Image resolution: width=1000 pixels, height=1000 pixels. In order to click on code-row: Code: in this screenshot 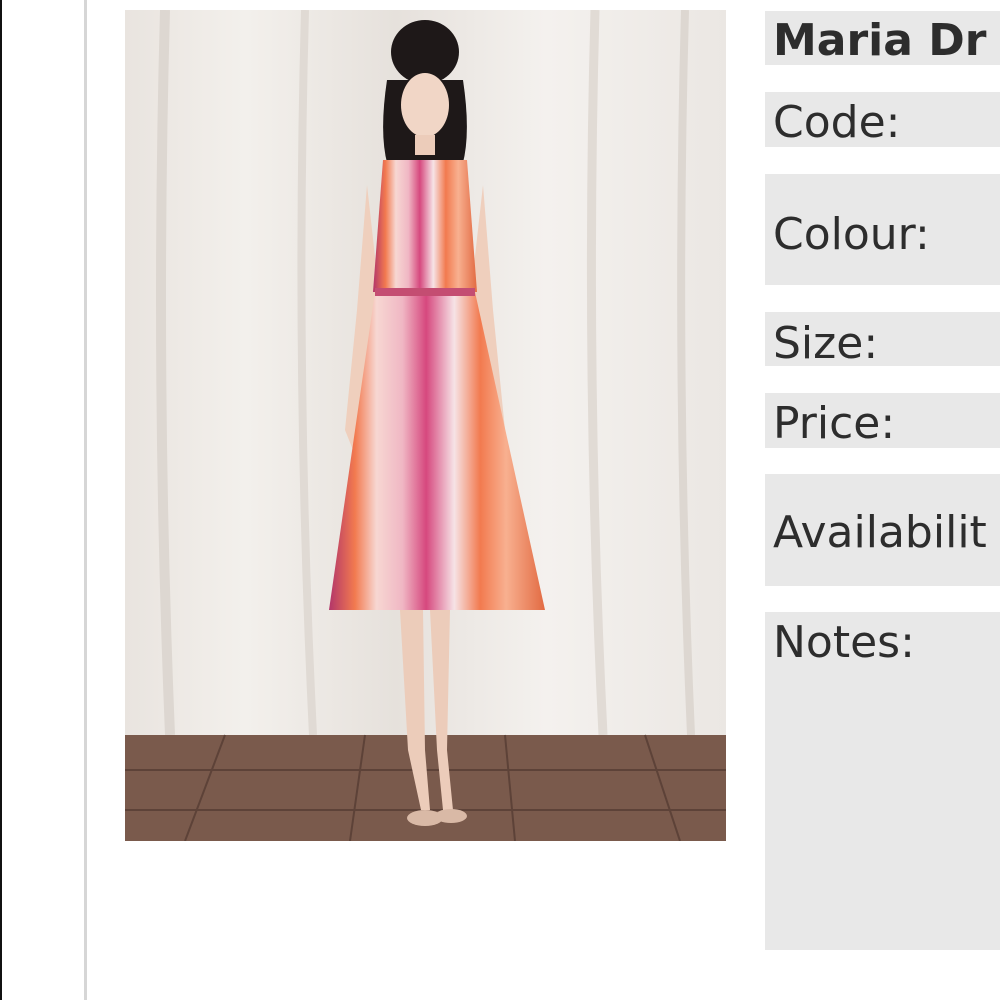, I will do `click(882, 119)`.